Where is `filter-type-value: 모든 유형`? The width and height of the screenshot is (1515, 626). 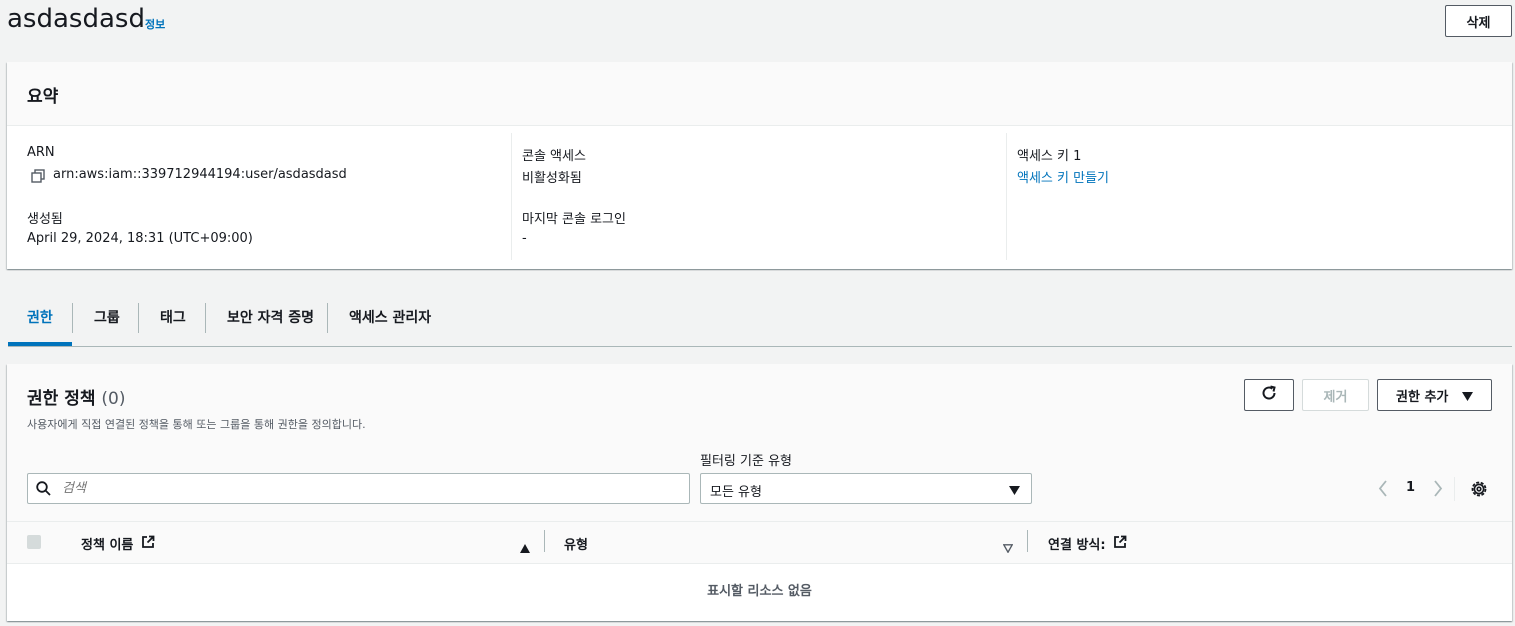 filter-type-value: 모든 유형 is located at coordinates (736, 492).